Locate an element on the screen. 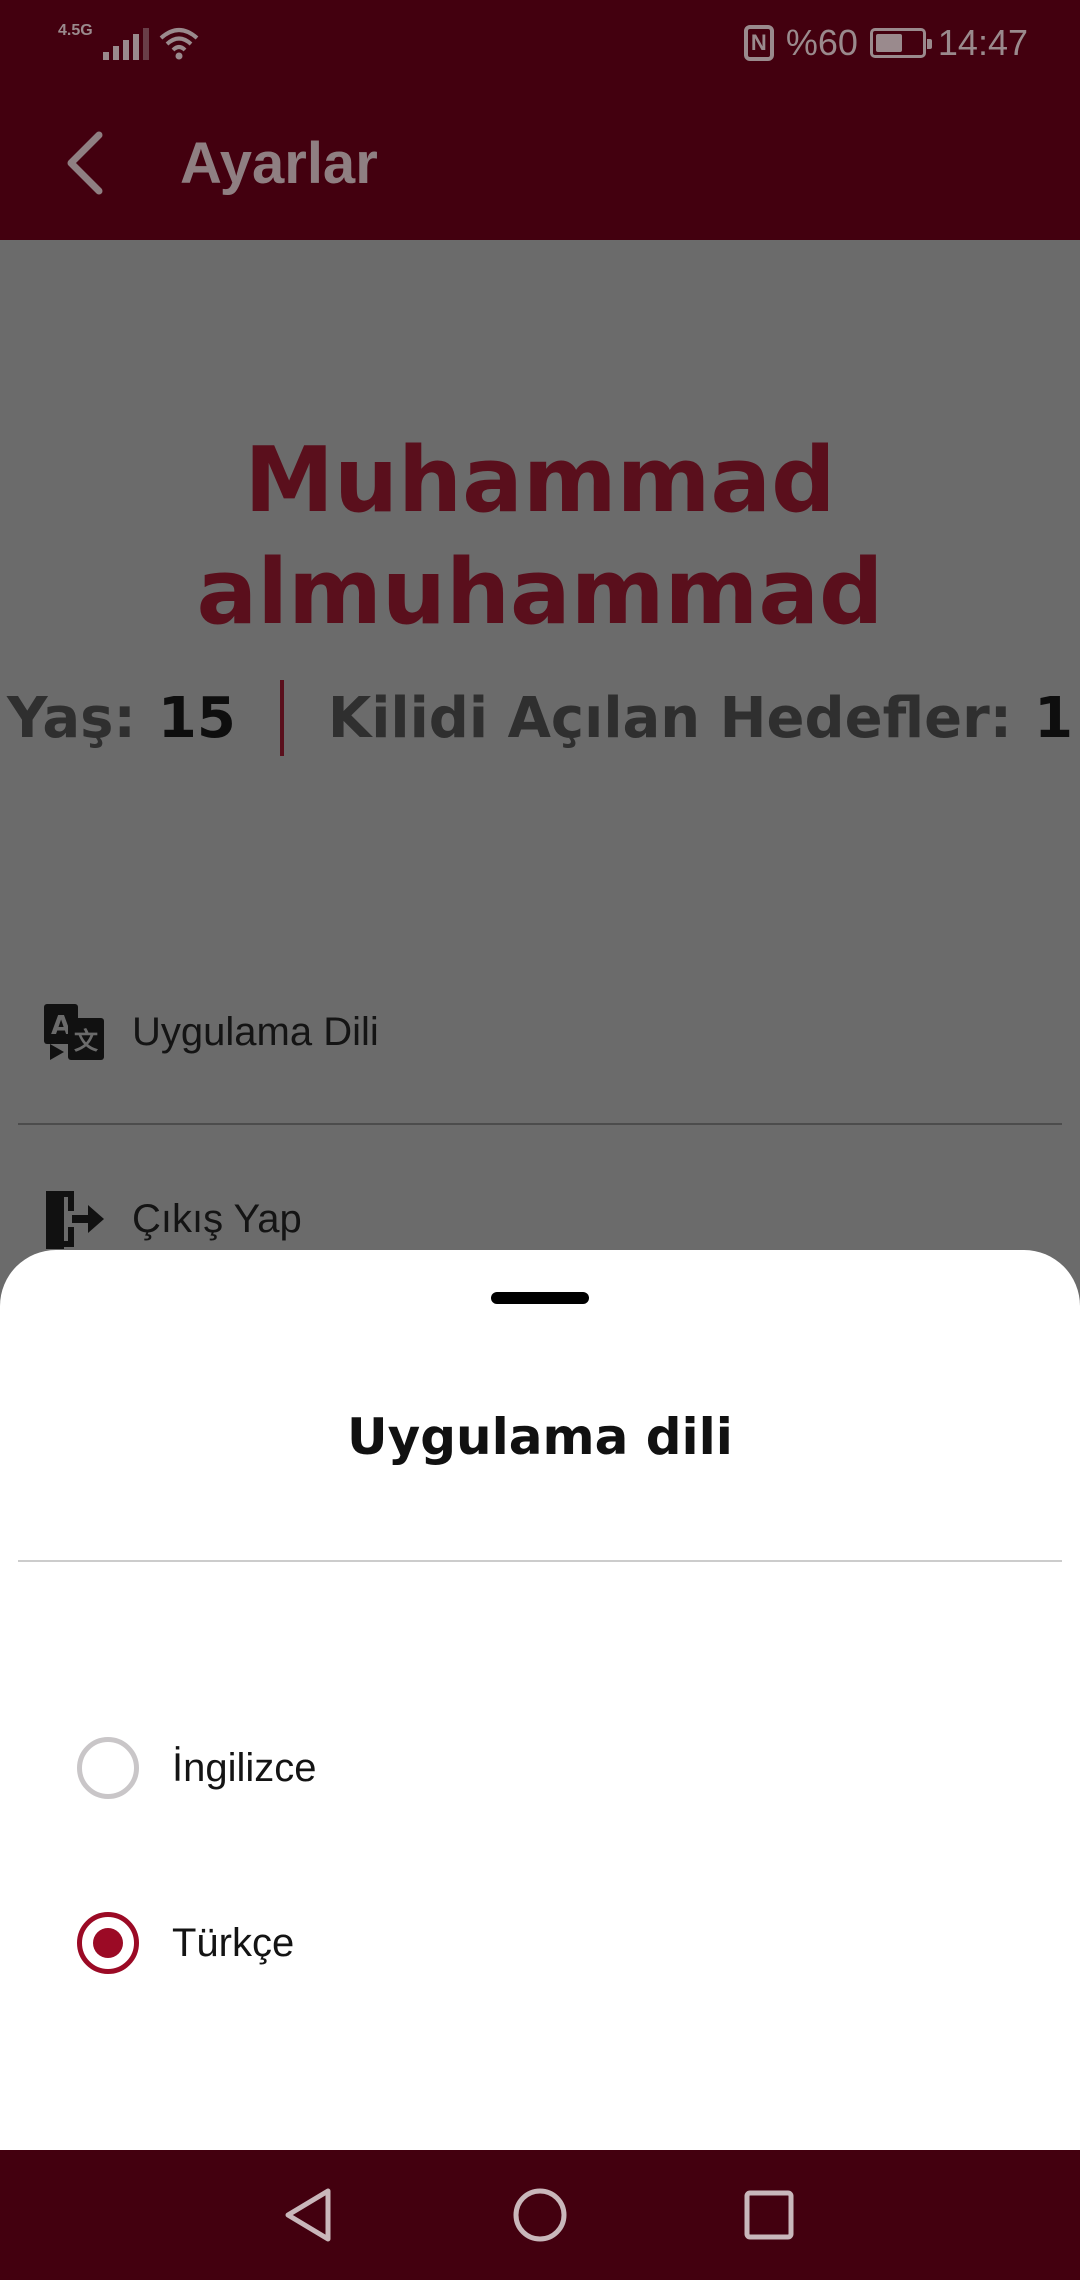 The image size is (1080, 2280). nfc-icon: N is located at coordinates (758, 43).